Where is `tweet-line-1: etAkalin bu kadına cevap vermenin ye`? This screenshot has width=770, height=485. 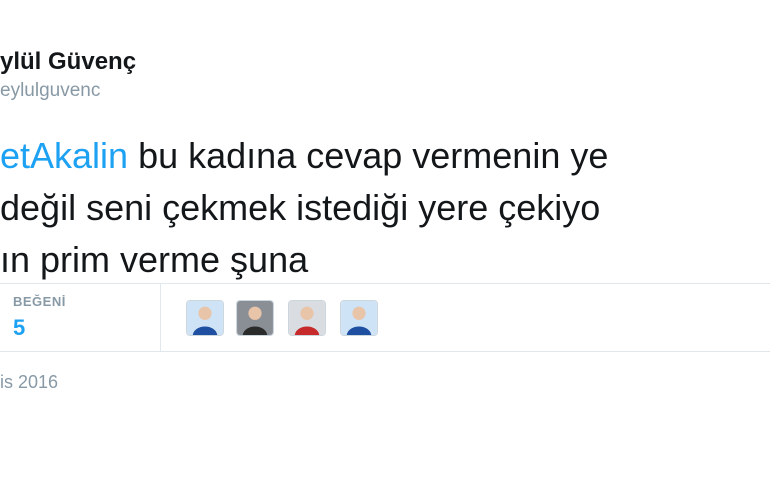 tweet-line-1: etAkalin bu kadına cevap vermenin ye is located at coordinates (304, 156).